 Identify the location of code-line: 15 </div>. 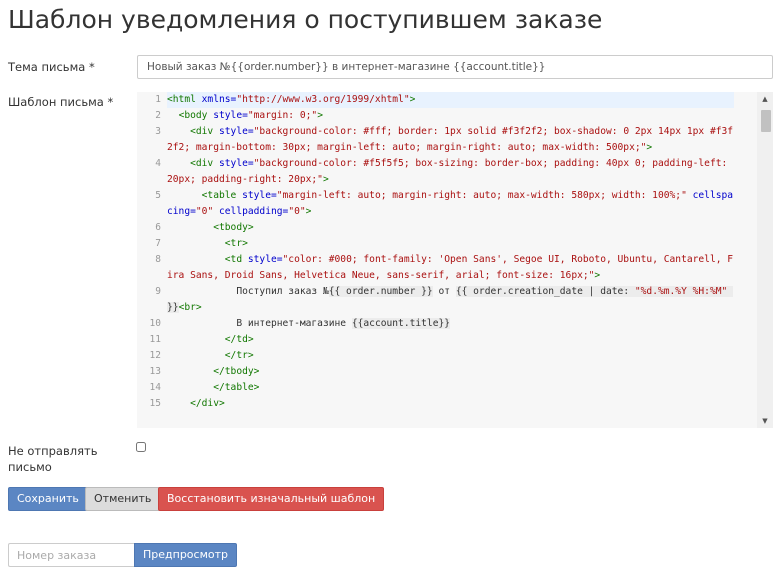
(447, 404).